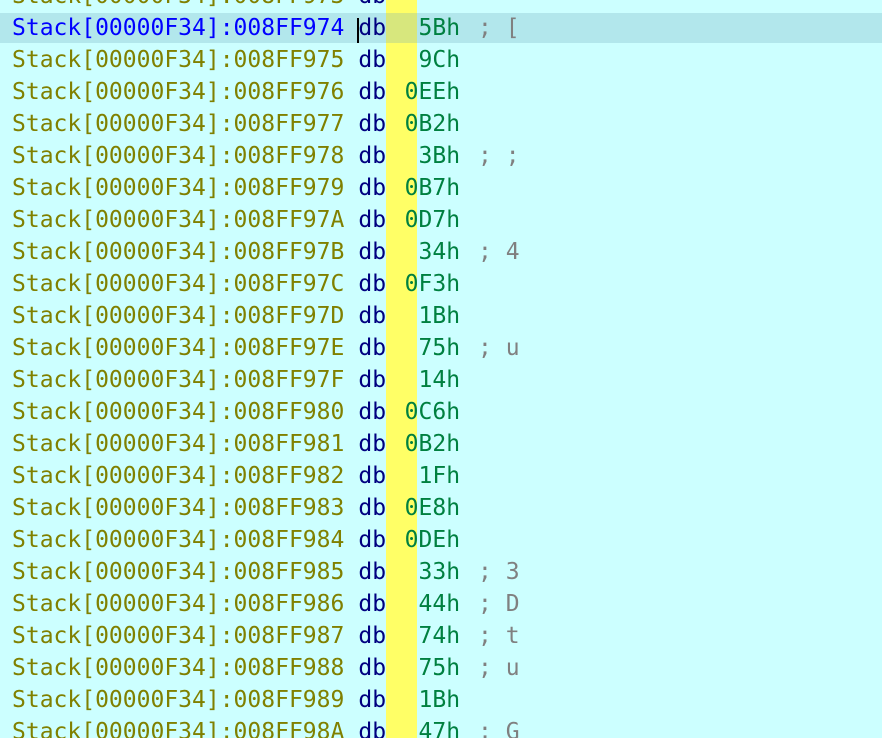 The image size is (882, 738). What do you see at coordinates (430, 380) in the screenshot?
I see `line-value: 14h` at bounding box center [430, 380].